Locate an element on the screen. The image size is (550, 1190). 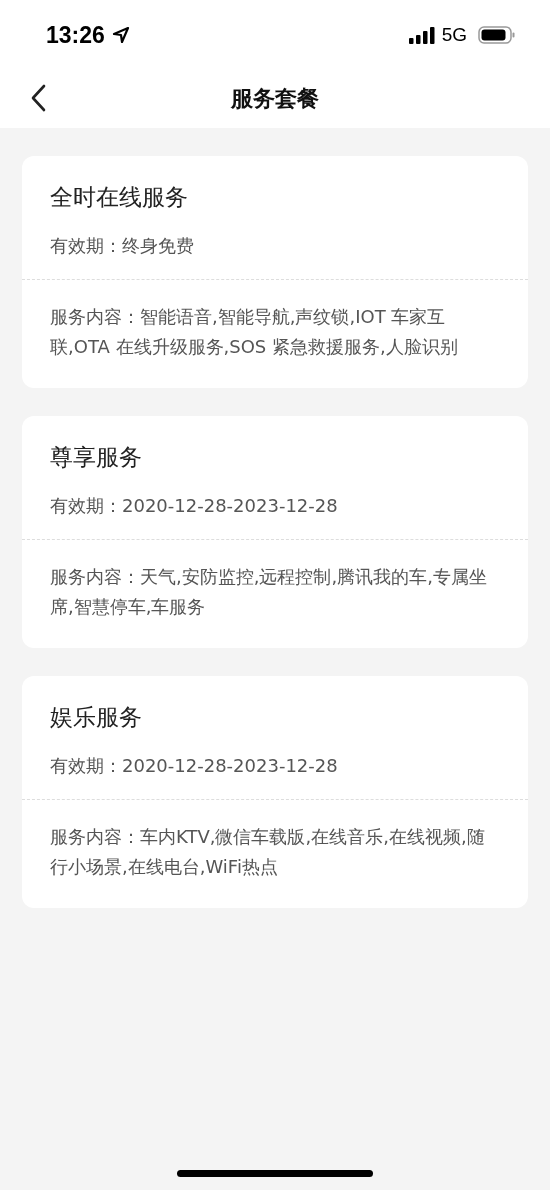
service-content: 服务内容：车内KTV,微信车载版,在线音乐,在线视频,随行小场景,在线电台,WiFi热点 is located at coordinates (268, 852).